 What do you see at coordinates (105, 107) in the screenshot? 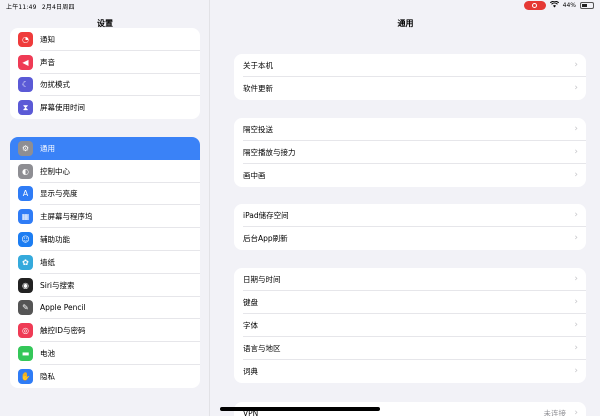
I see `sidebar-item-3-group1: ⧗ 屏幕使用时间` at bounding box center [105, 107].